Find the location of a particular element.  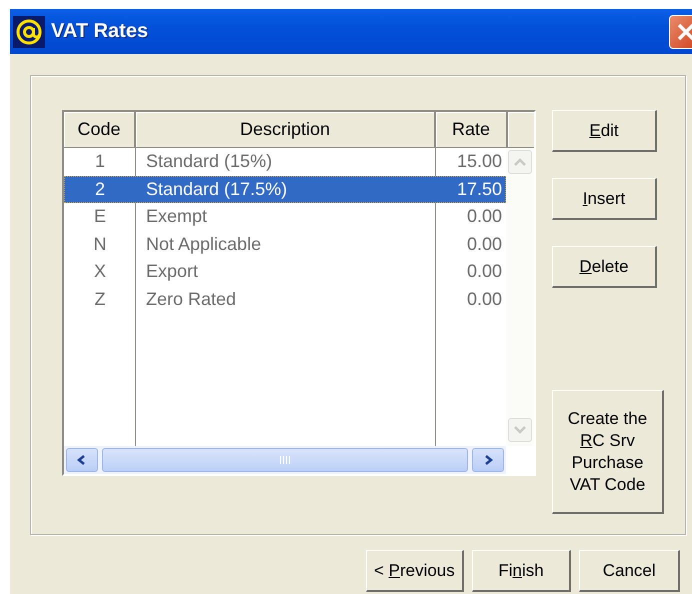

column-header: Rate is located at coordinates (472, 130).